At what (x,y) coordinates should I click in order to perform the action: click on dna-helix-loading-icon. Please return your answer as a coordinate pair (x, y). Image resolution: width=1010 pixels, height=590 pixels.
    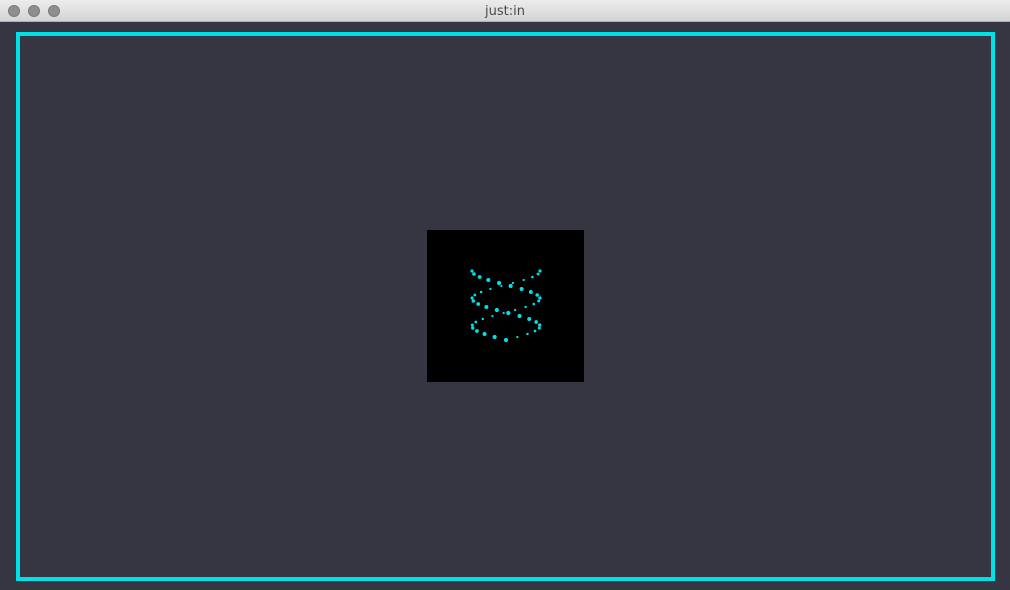
    Looking at the image, I should click on (506, 306).